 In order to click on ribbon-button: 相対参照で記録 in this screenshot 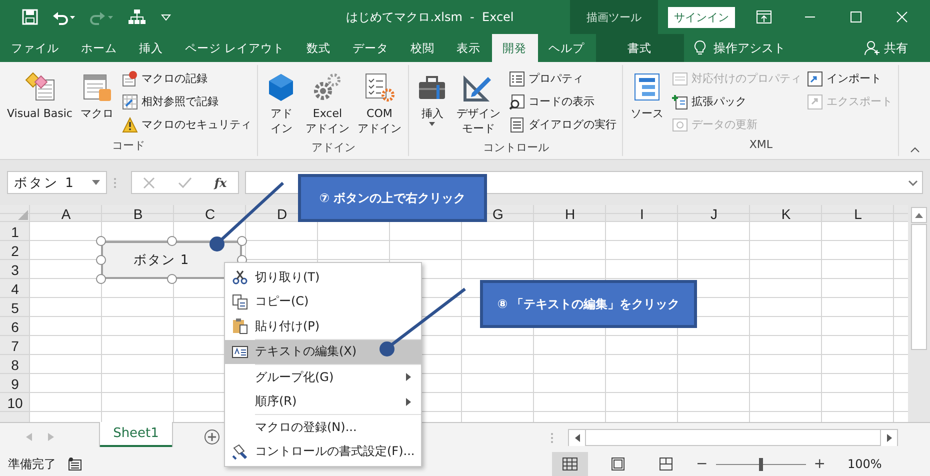, I will do `click(187, 101)`.